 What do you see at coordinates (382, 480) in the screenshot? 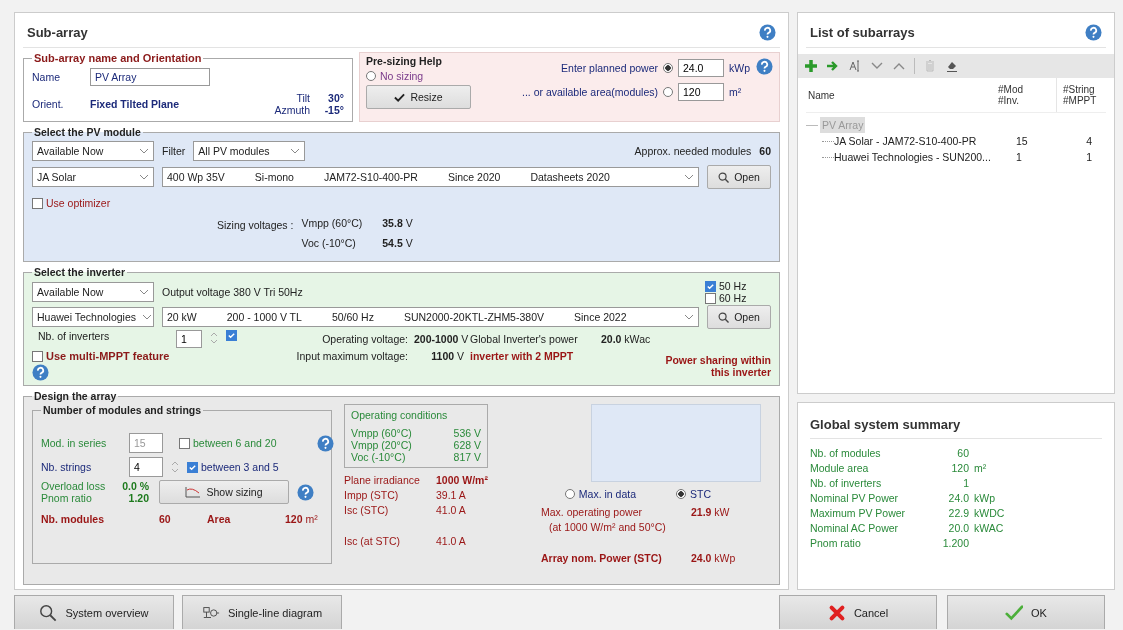
I see `irradiance-label: Plane irradiance` at bounding box center [382, 480].